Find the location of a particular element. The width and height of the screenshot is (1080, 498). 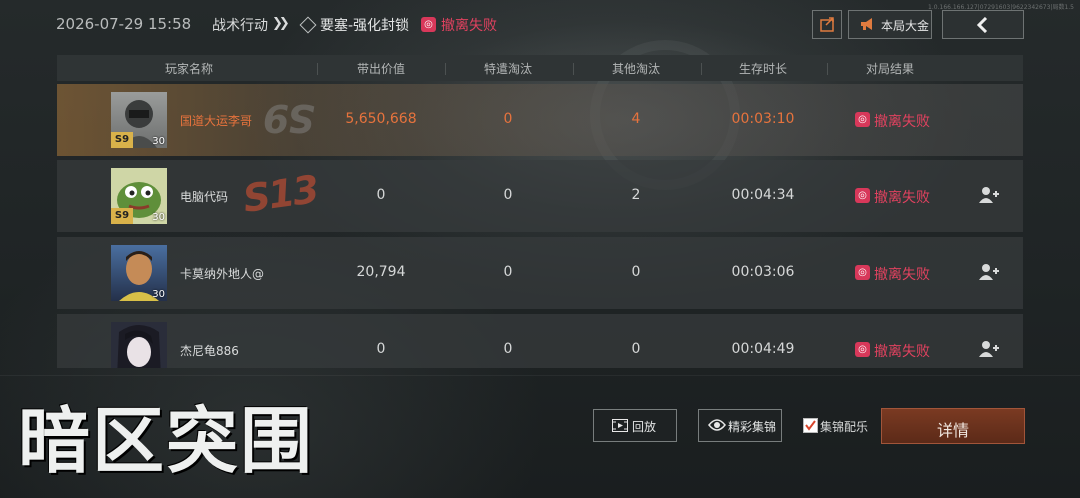

details-button: 详情 is located at coordinates (953, 426).